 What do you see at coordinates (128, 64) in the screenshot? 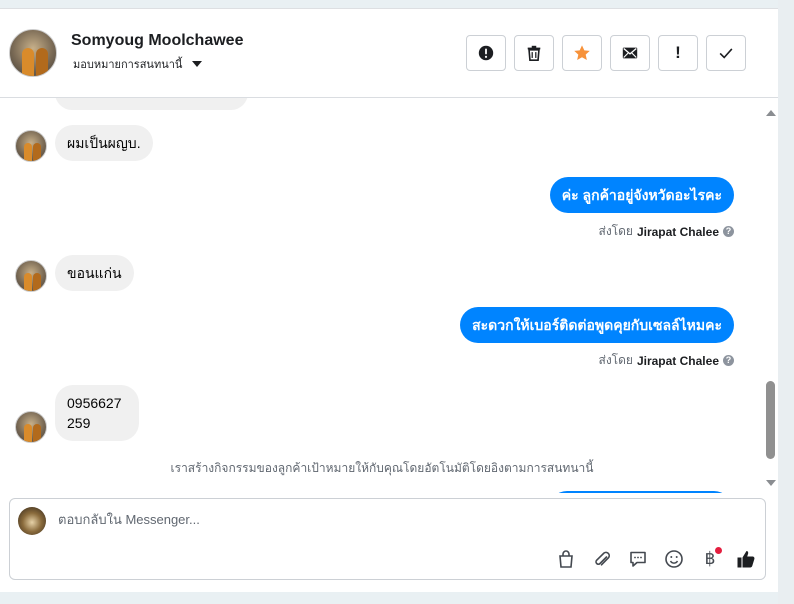
I see `assign-label: มอบหมายการสนทนานี้` at bounding box center [128, 64].